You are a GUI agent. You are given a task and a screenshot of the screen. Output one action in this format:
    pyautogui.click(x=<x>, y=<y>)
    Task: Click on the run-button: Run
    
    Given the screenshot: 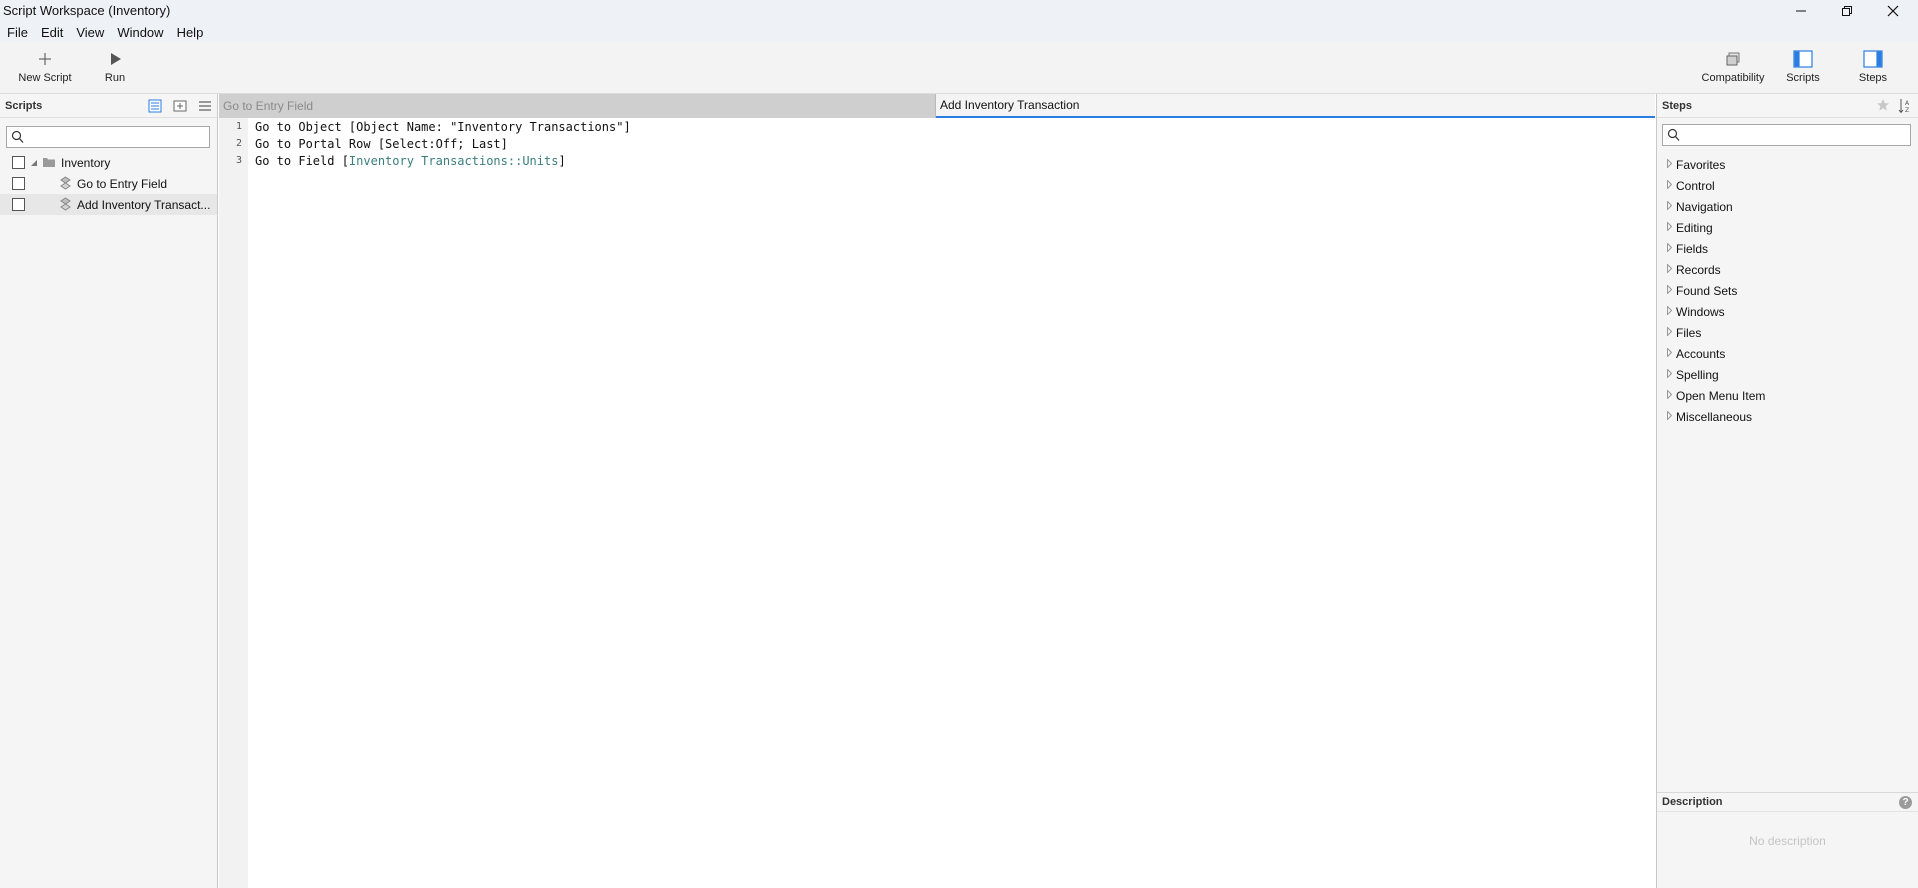 What is the action you would take?
    pyautogui.click(x=115, y=66)
    